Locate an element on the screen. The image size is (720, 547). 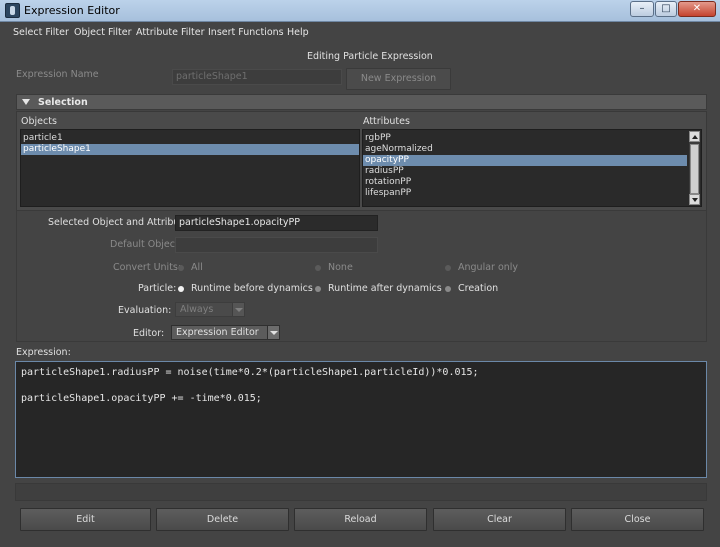
radio-none is located at coordinates (318, 268).